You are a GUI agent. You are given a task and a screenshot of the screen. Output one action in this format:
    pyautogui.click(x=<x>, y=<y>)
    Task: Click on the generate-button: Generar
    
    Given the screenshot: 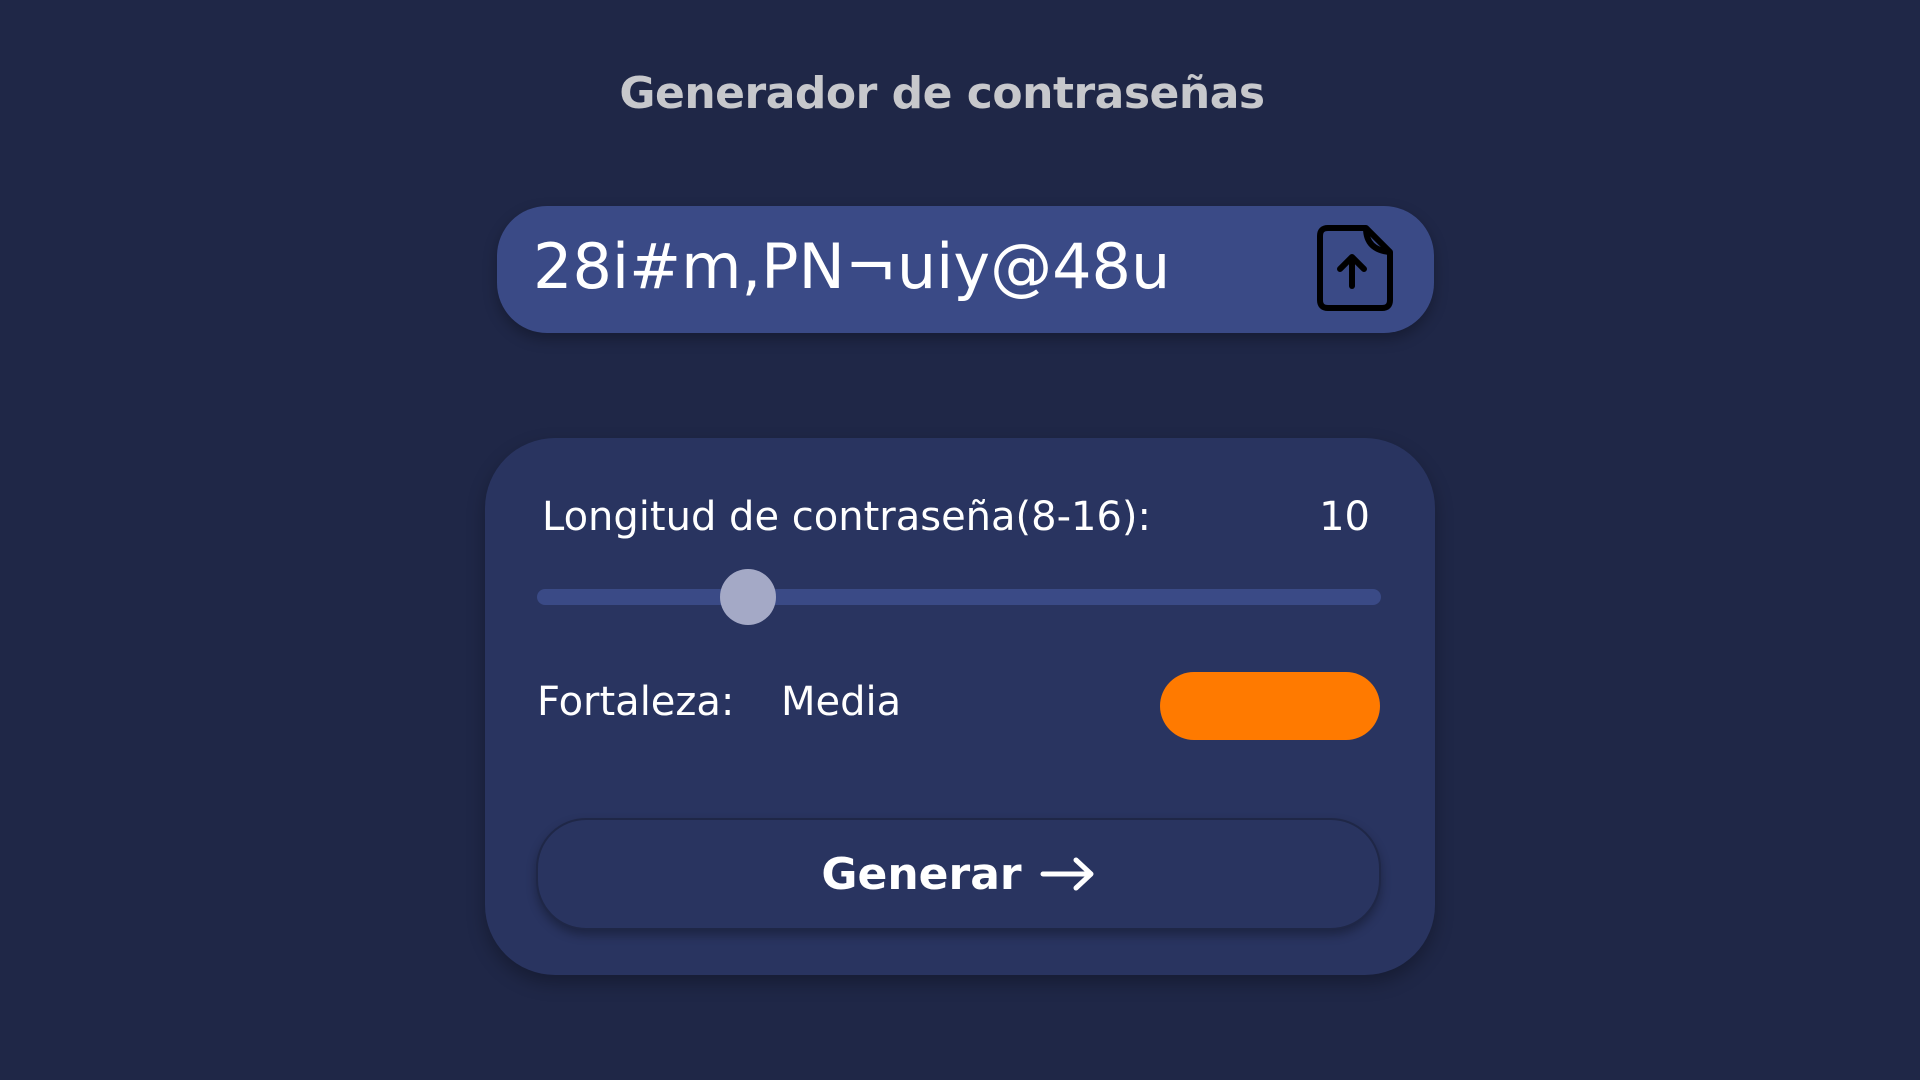 What is the action you would take?
    pyautogui.click(x=958, y=874)
    